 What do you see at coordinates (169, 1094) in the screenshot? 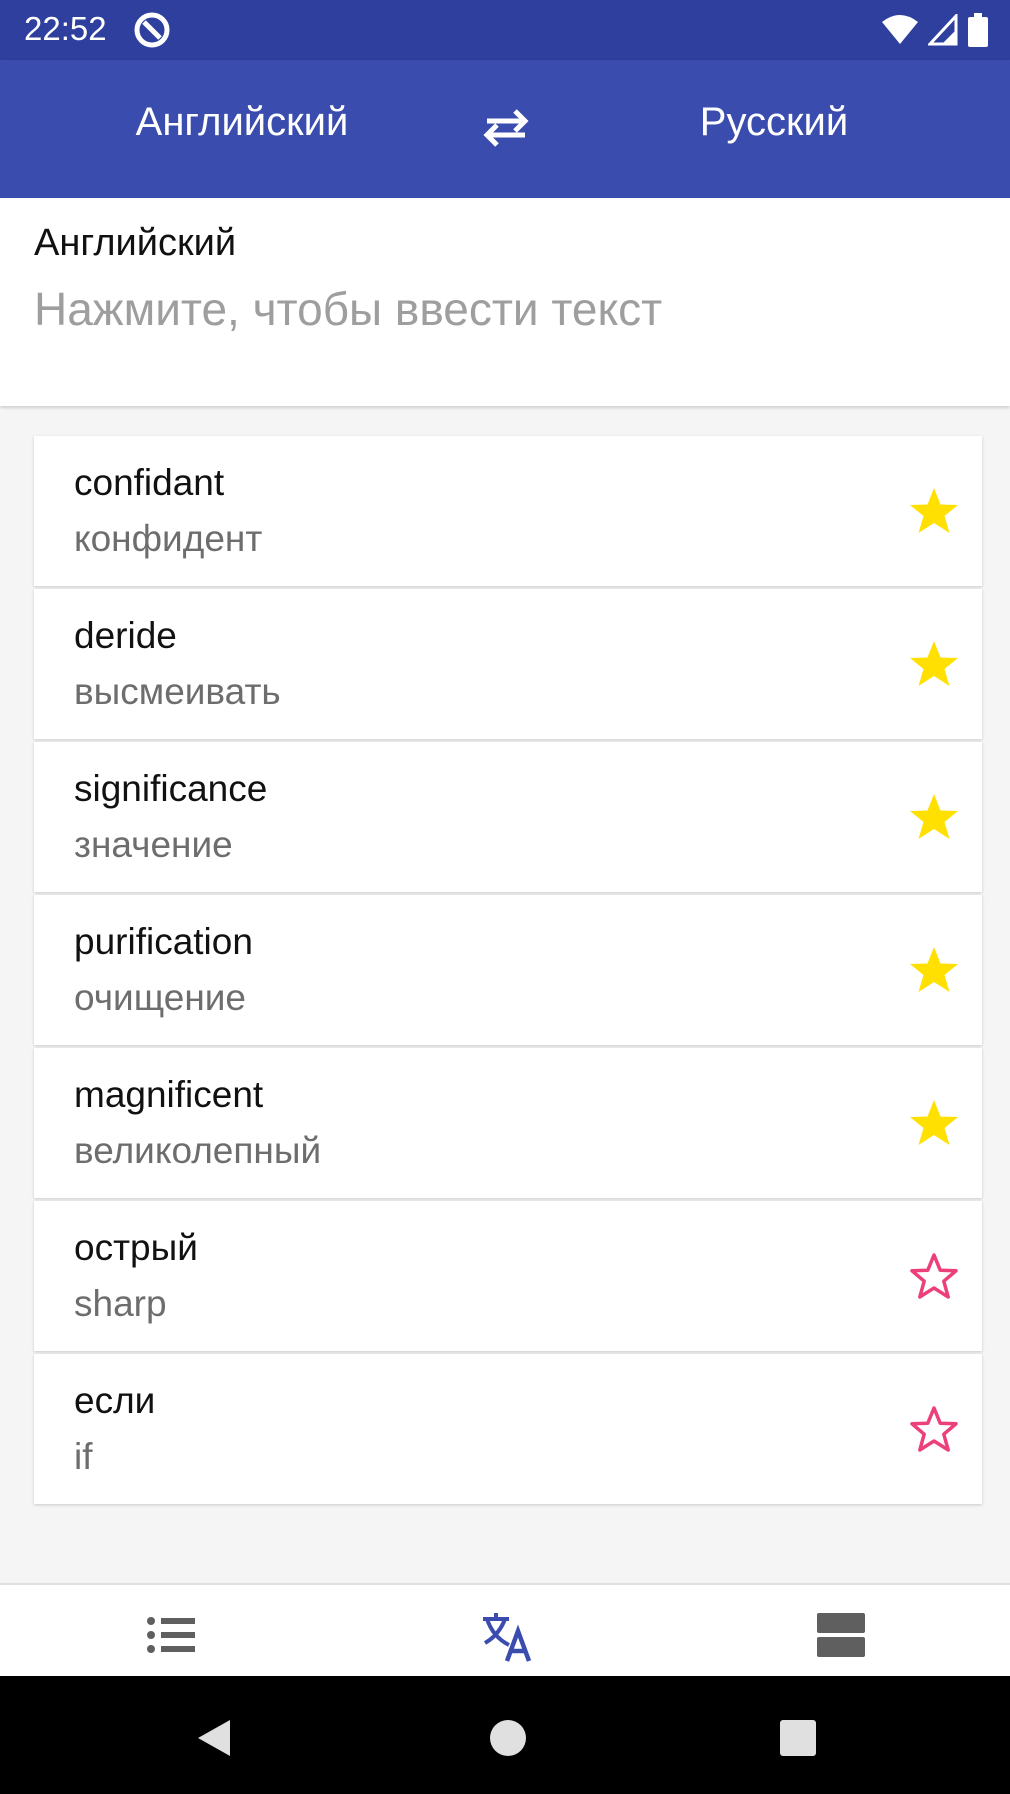
I see `history-word: magnificent` at bounding box center [169, 1094].